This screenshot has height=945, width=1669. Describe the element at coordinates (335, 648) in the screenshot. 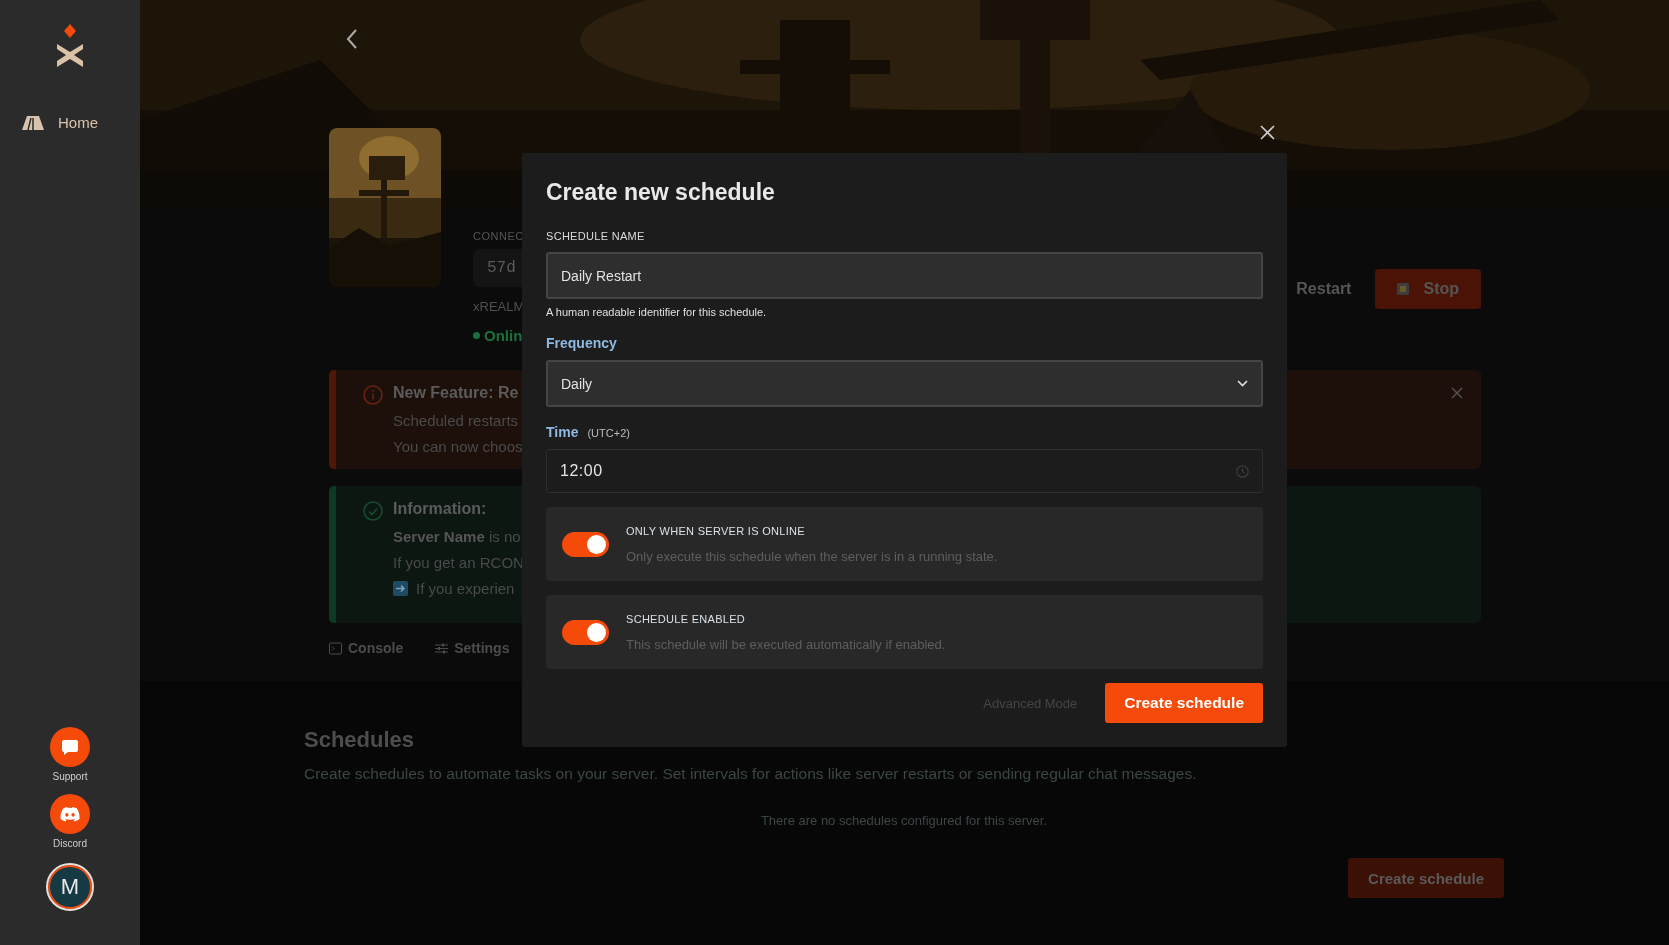

I see `terminal-icon` at that location.